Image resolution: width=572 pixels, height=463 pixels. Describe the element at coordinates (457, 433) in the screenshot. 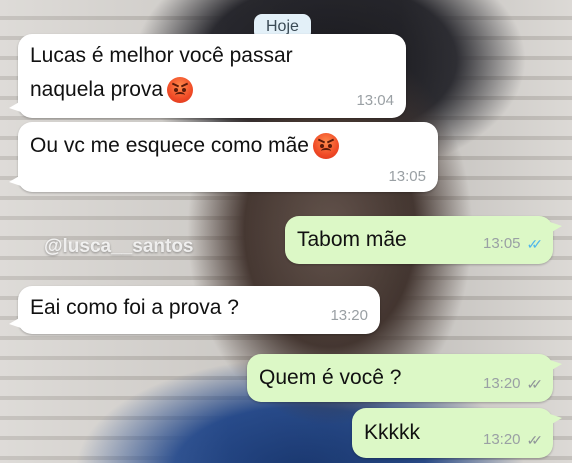

I see `message-outgoing: Kkkkk 13:20 ✓✓` at that location.